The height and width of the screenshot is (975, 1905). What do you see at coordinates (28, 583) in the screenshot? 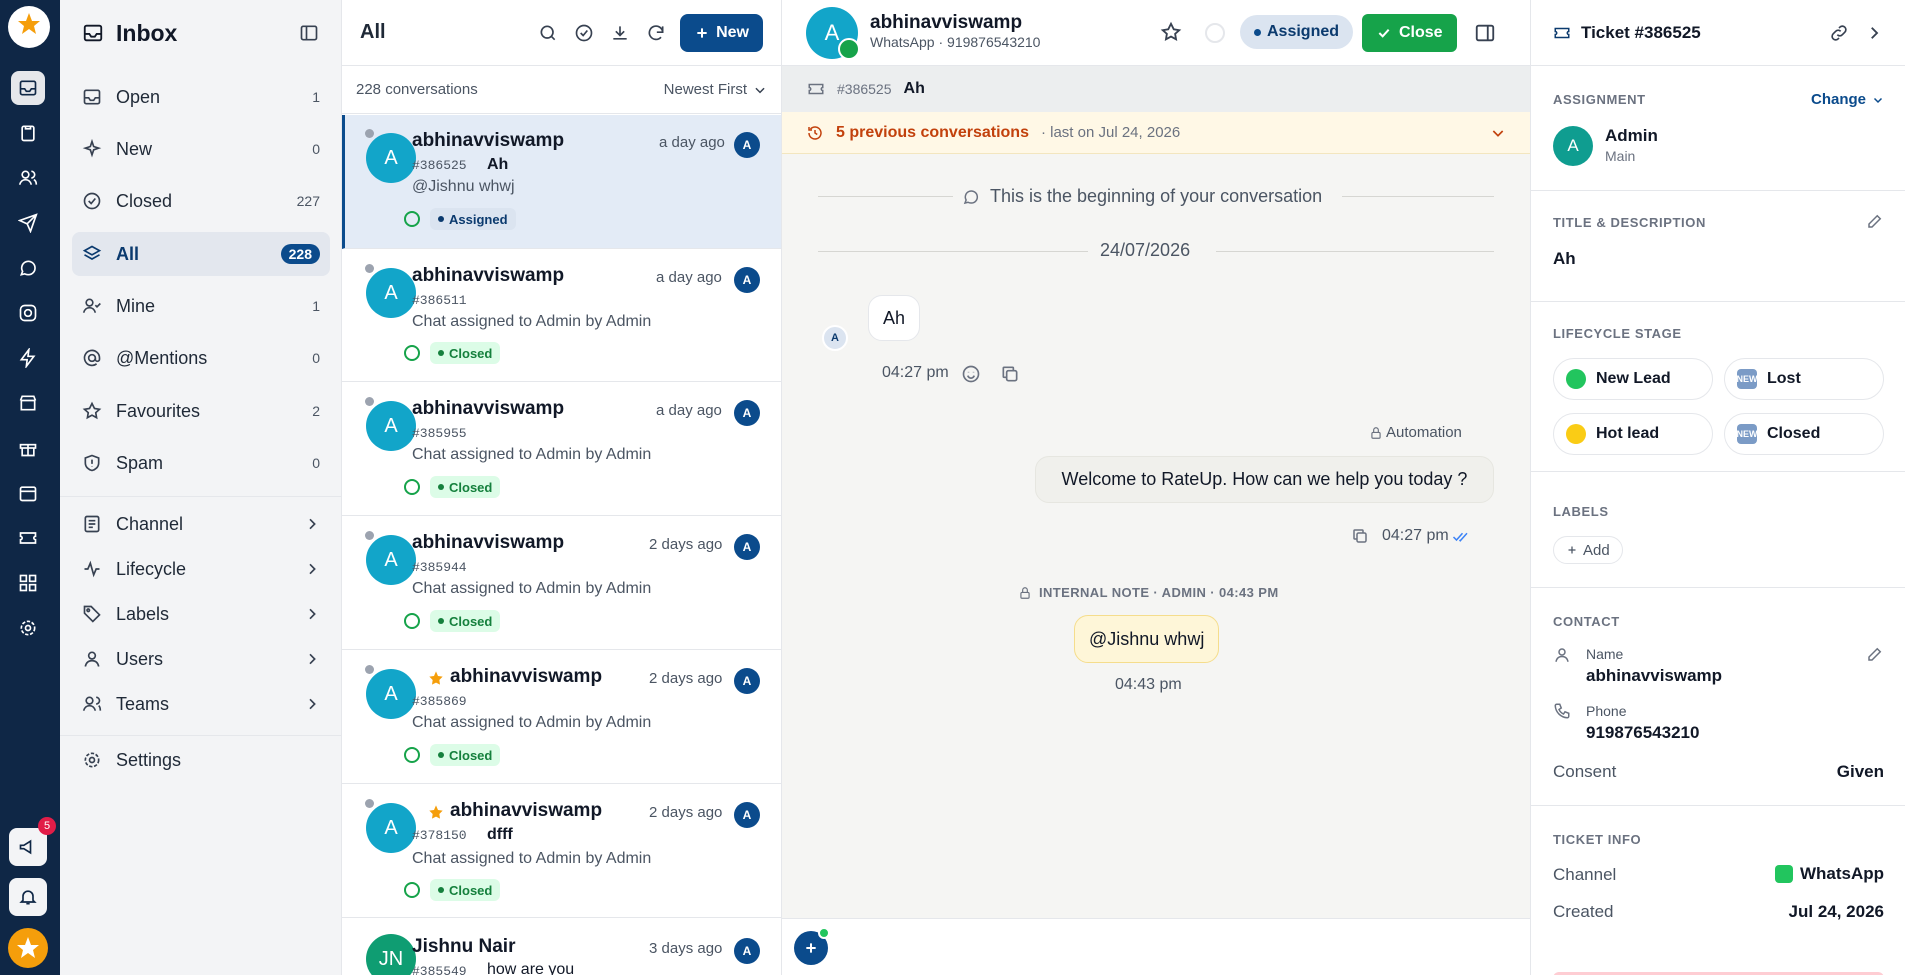
I see `apps-grid-icon` at bounding box center [28, 583].